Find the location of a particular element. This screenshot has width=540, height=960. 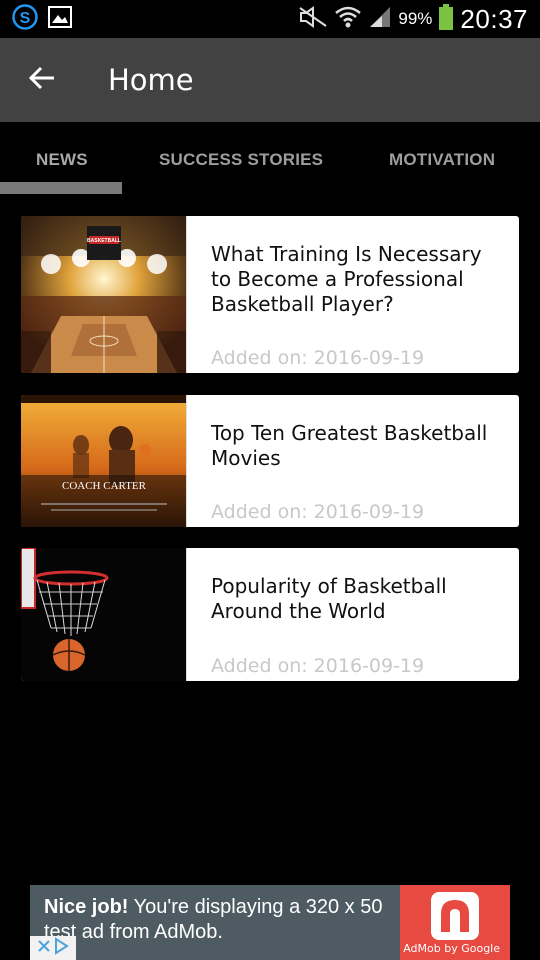

mute-icon is located at coordinates (313, 19).